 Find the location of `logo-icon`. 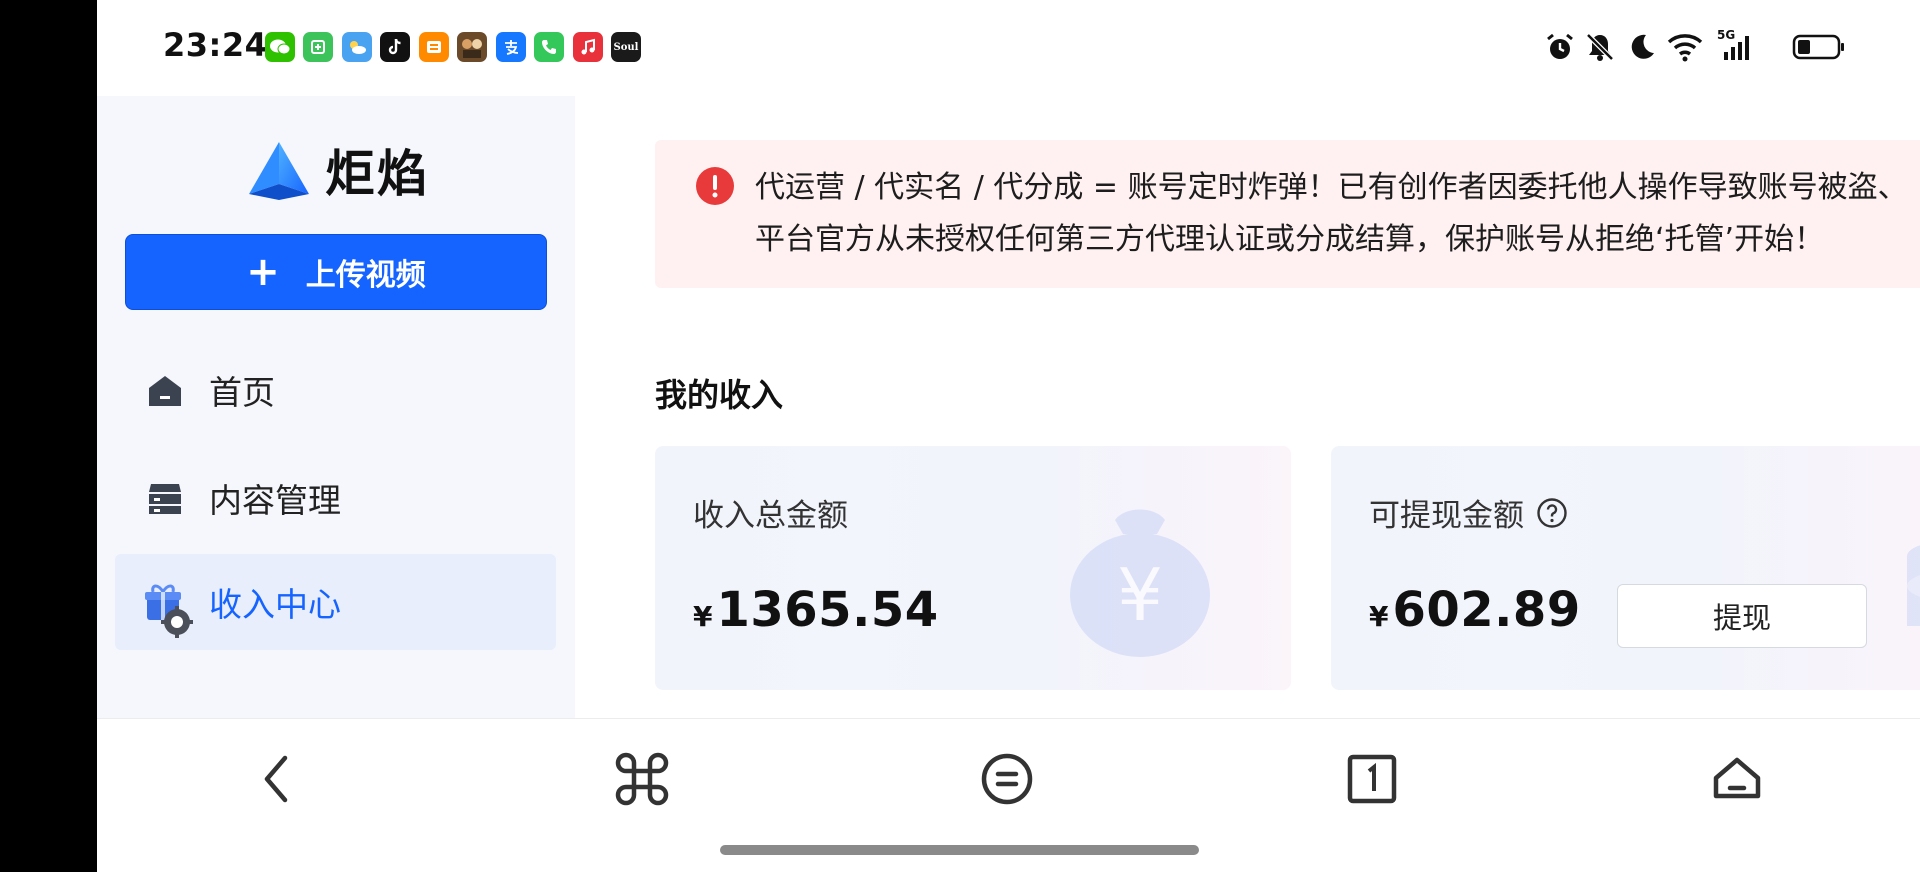

logo-icon is located at coordinates (279, 171).